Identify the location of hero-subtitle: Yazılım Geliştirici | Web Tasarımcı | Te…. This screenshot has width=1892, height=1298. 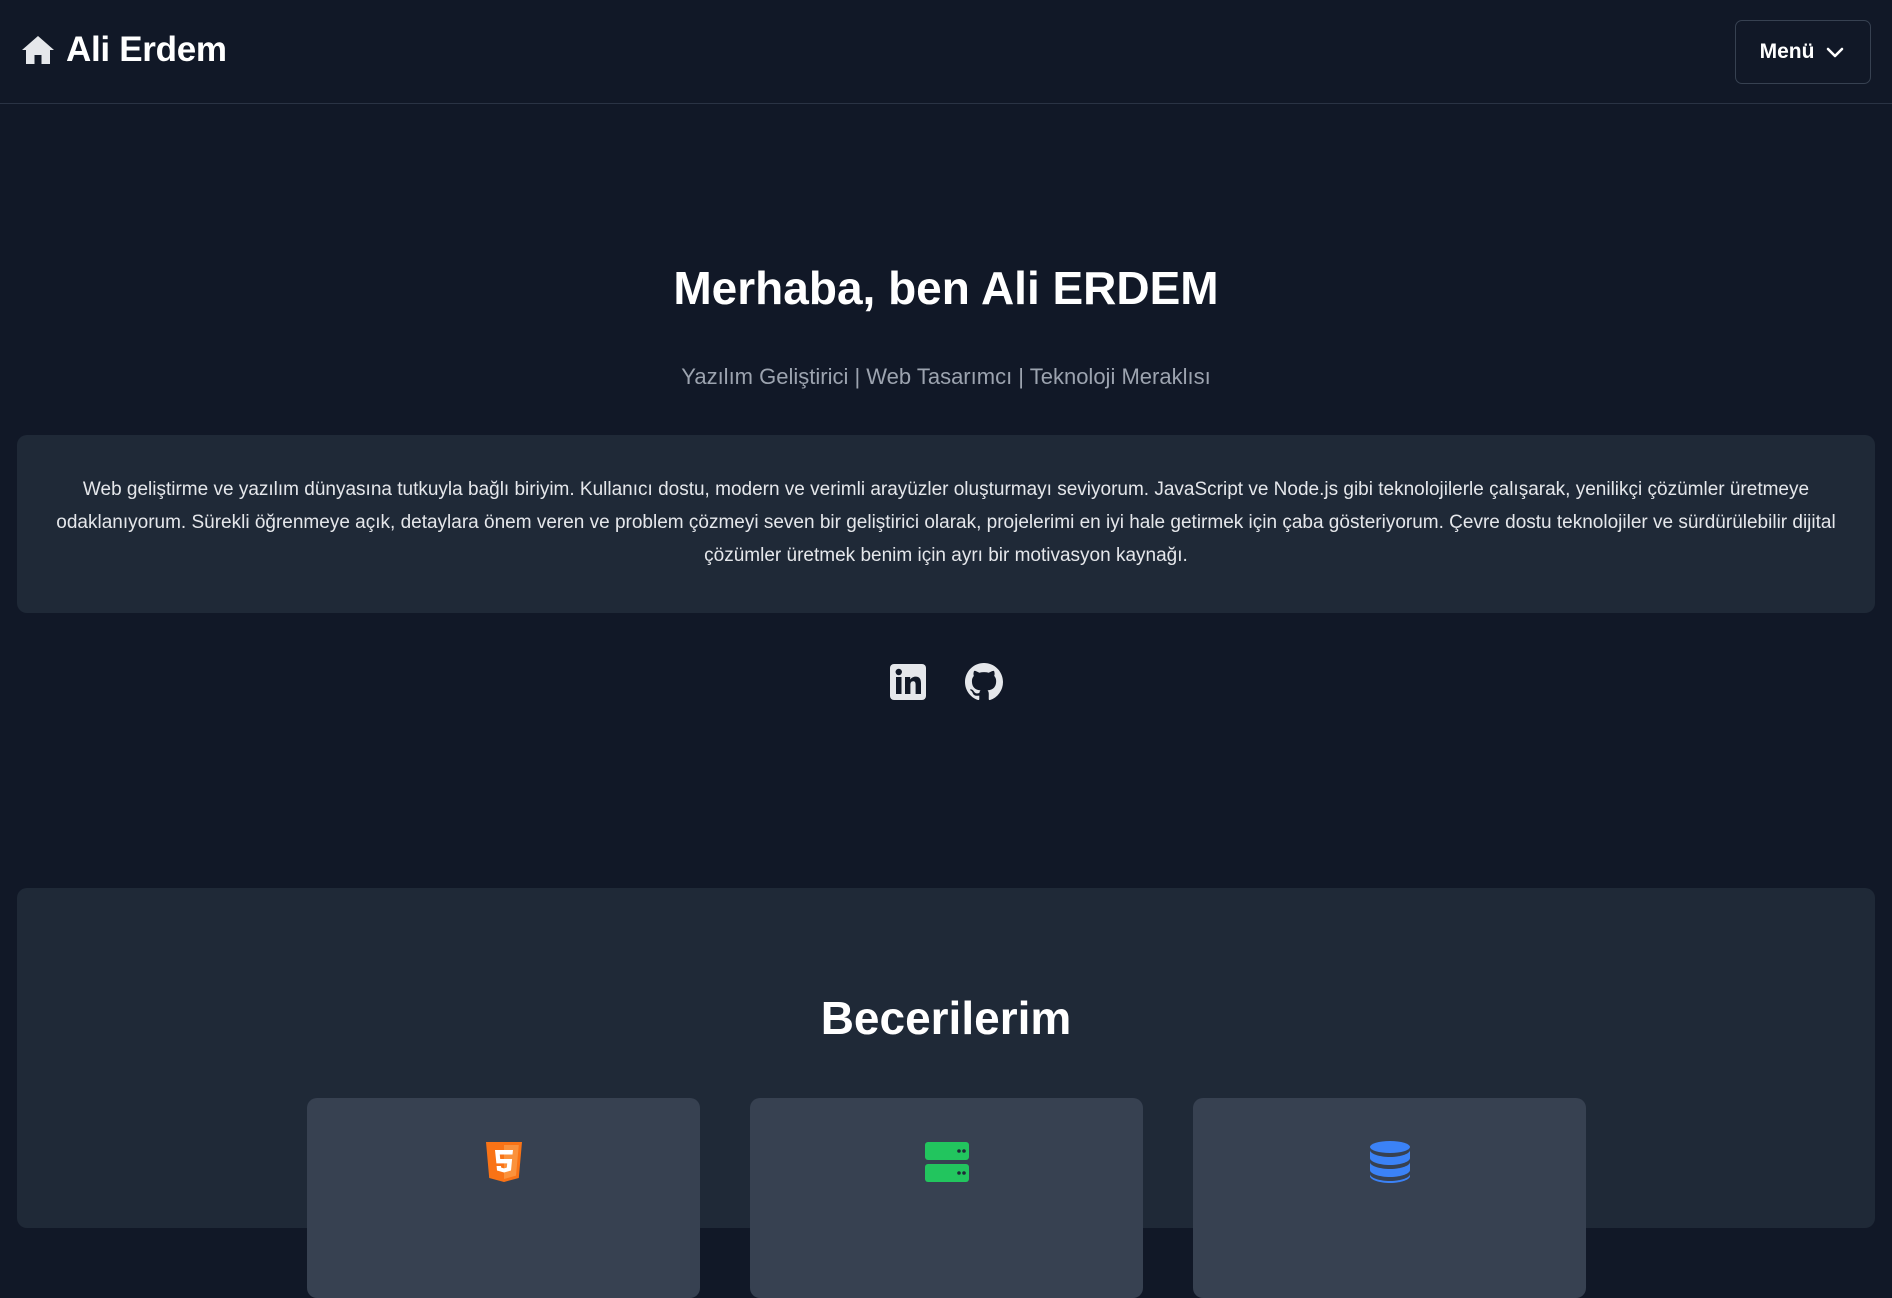
(946, 376).